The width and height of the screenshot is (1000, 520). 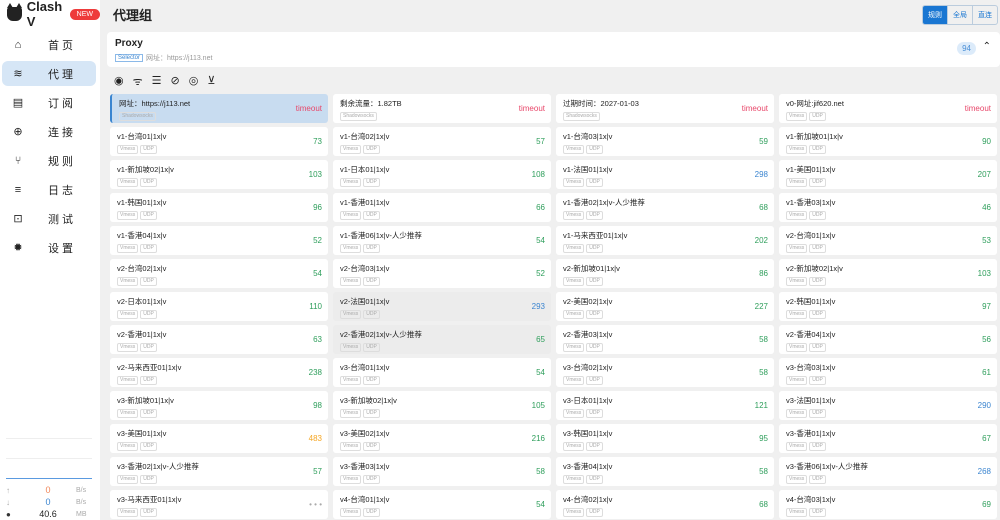 What do you see at coordinates (538, 438) in the screenshot?
I see `proxy-delay: 216` at bounding box center [538, 438].